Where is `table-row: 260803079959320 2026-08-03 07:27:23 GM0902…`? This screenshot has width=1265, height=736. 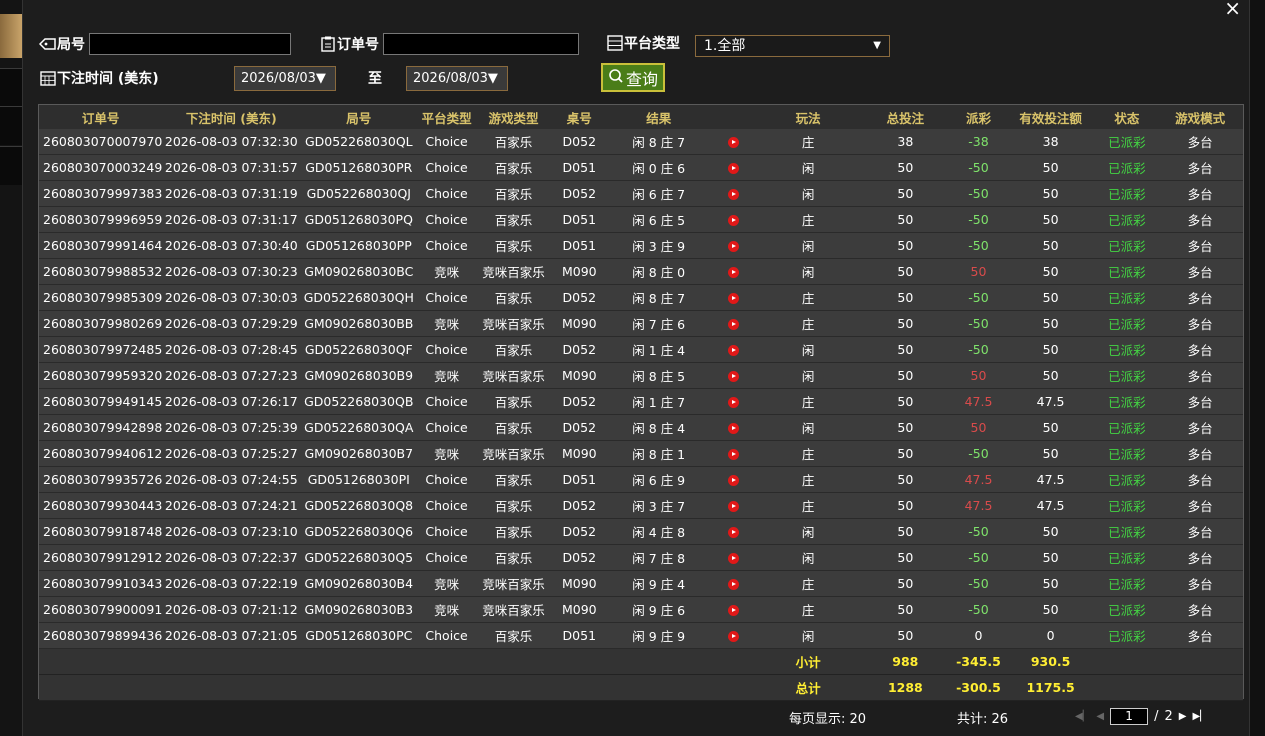 table-row: 260803079959320 2026-08-03 07:27:23 GM0902… is located at coordinates (641, 375).